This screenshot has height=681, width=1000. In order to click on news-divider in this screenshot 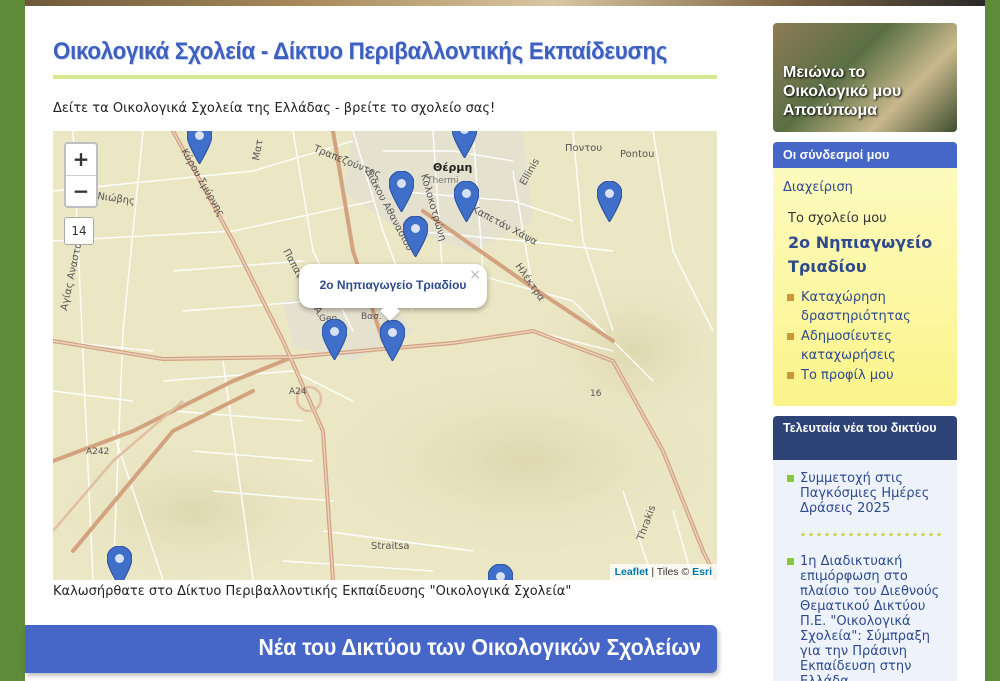, I will do `click(870, 534)`.